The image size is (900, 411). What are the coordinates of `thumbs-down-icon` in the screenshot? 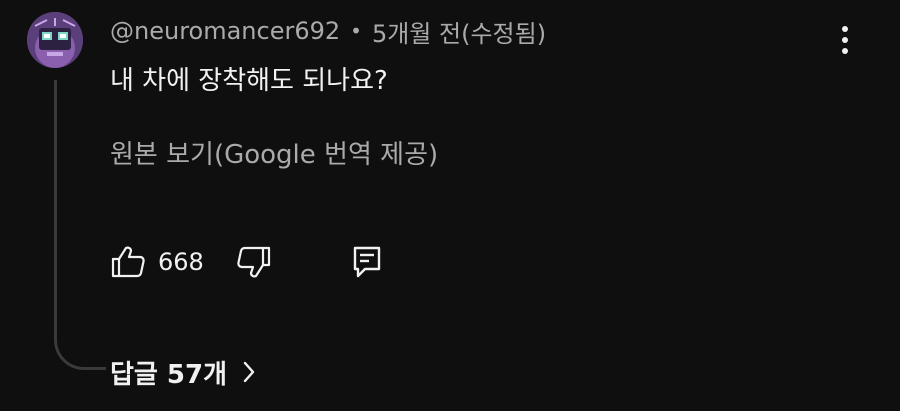 It's located at (253, 262).